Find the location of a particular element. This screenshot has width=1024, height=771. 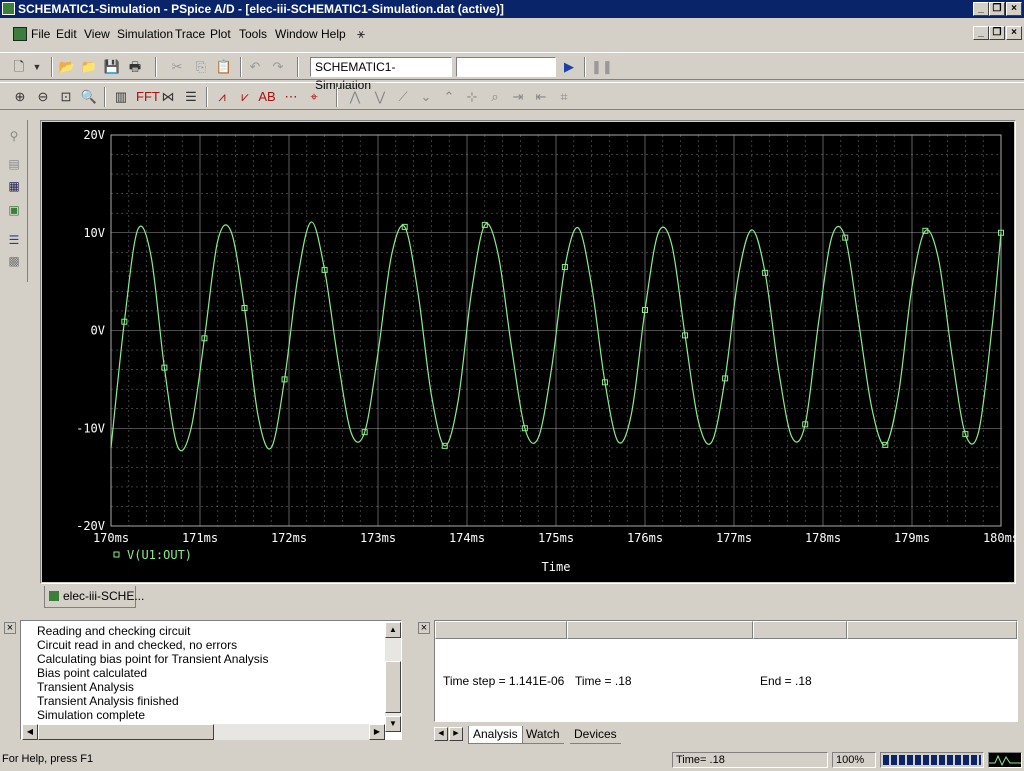

status-close-icon: × is located at coordinates (424, 628).